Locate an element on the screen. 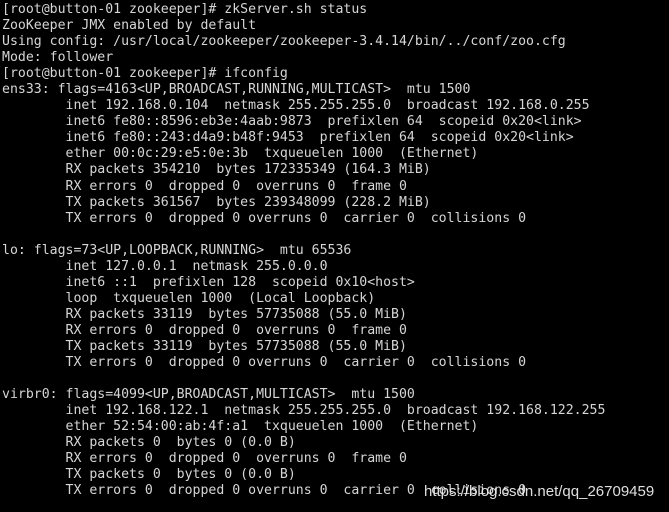 The width and height of the screenshot is (669, 512). terminal-line: inet 127.0.0.1 netmask 255.0.0.0 is located at coordinates (165, 266).